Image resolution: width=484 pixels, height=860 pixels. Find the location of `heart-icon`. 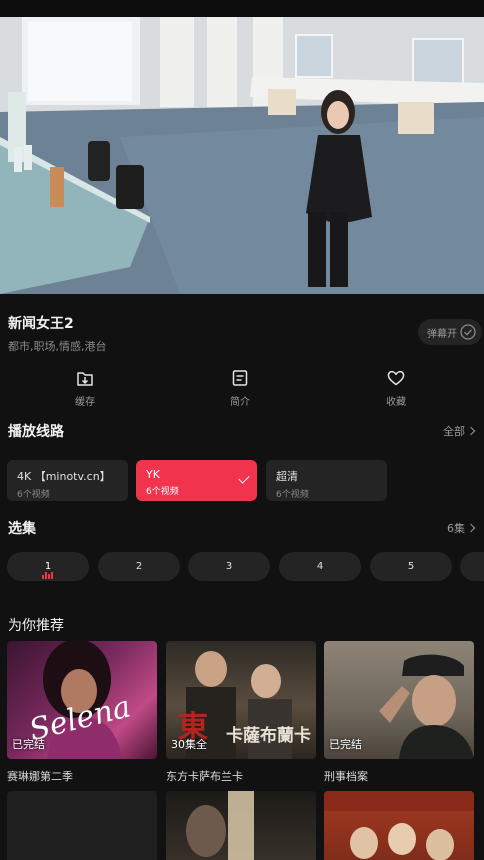

heart-icon is located at coordinates (396, 378).